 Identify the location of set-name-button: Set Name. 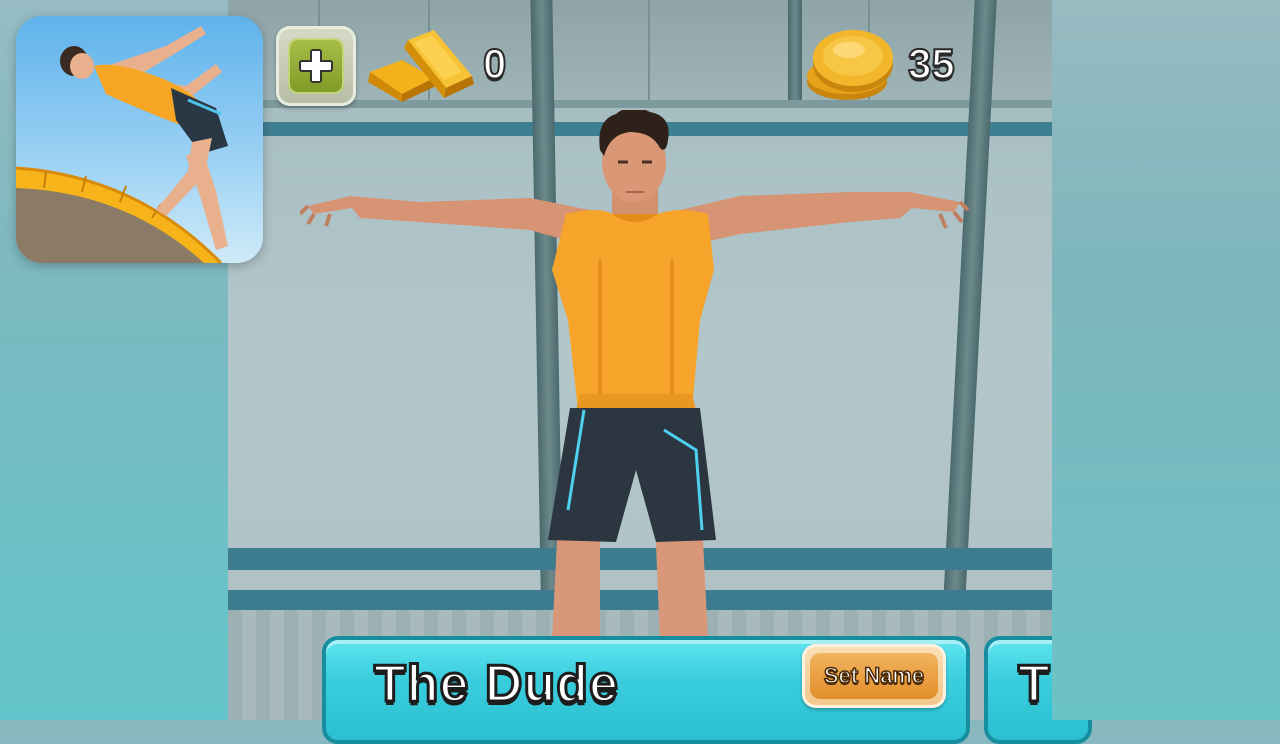
(874, 676).